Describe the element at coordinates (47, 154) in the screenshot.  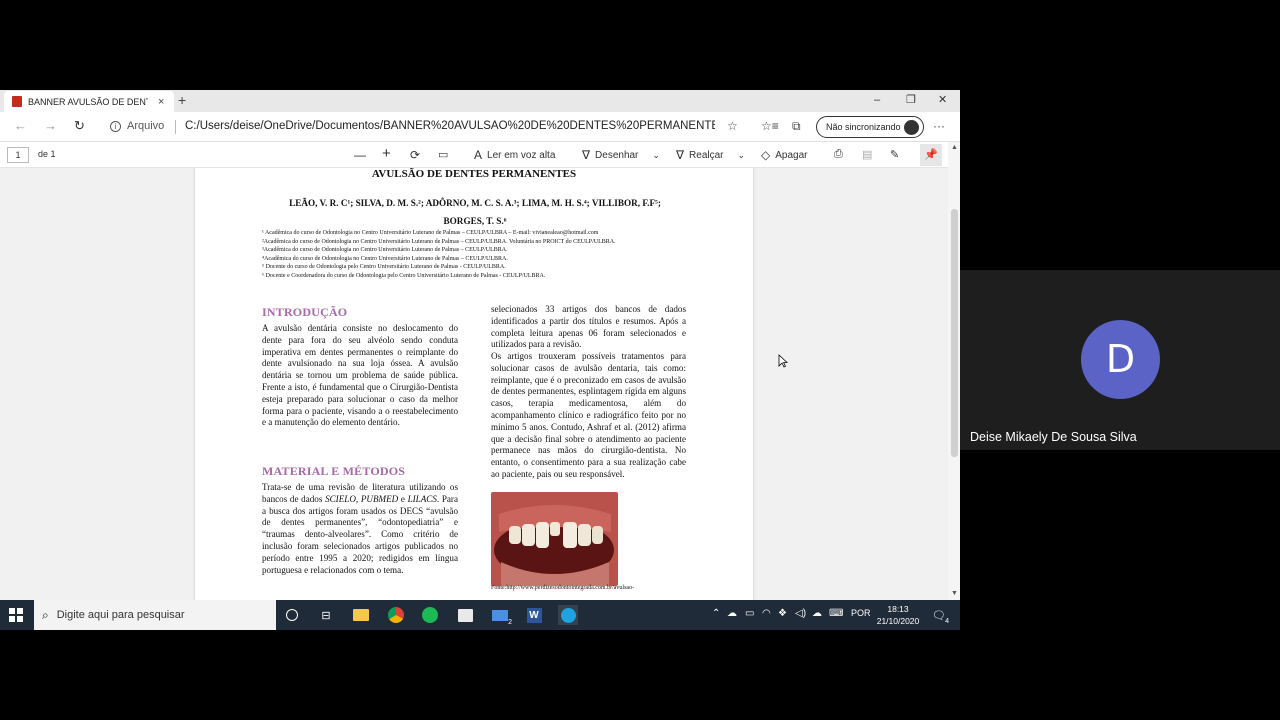
I see `page-count: de 1` at that location.